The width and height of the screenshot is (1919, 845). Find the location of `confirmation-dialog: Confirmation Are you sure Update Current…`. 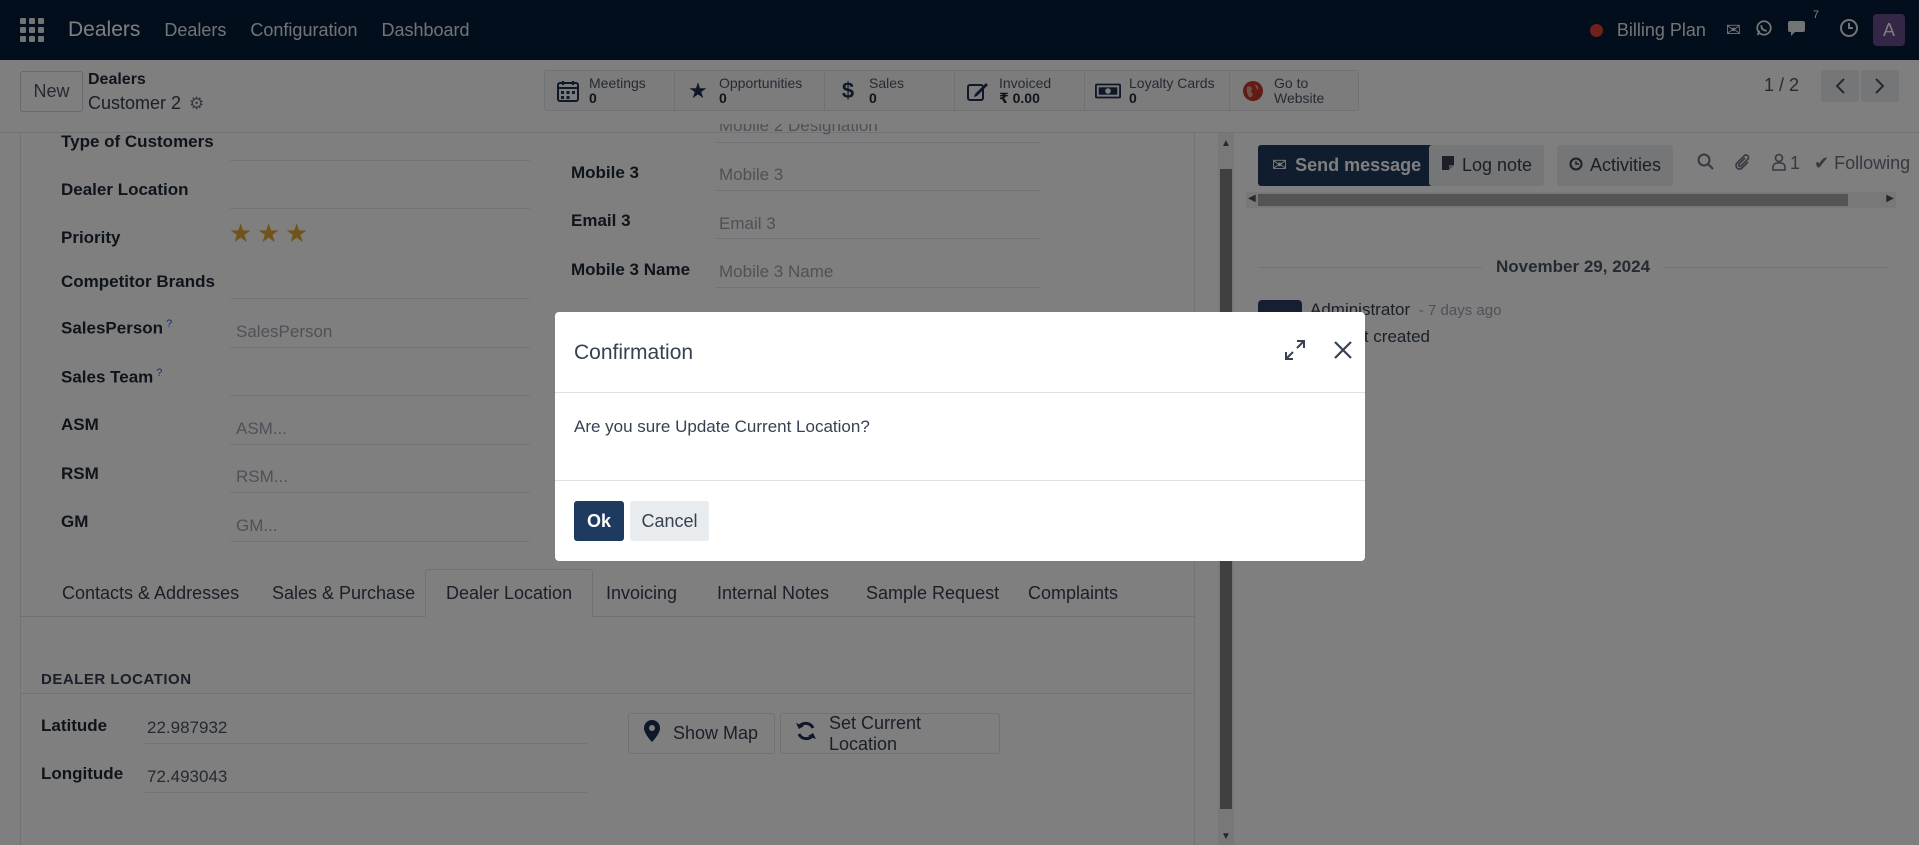

confirmation-dialog: Confirmation Are you sure Update Current… is located at coordinates (960, 436).